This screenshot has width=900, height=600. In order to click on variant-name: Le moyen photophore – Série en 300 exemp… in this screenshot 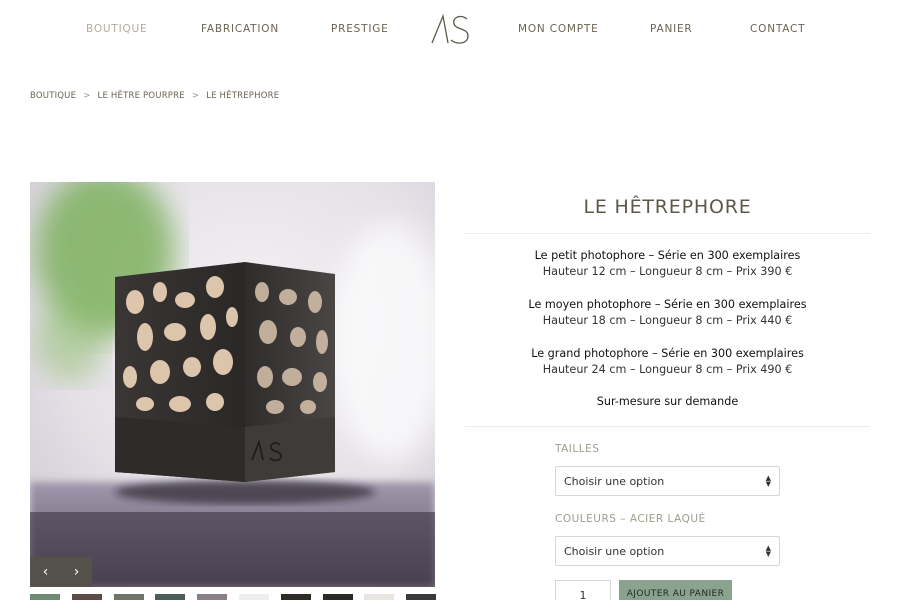, I will do `click(667, 304)`.